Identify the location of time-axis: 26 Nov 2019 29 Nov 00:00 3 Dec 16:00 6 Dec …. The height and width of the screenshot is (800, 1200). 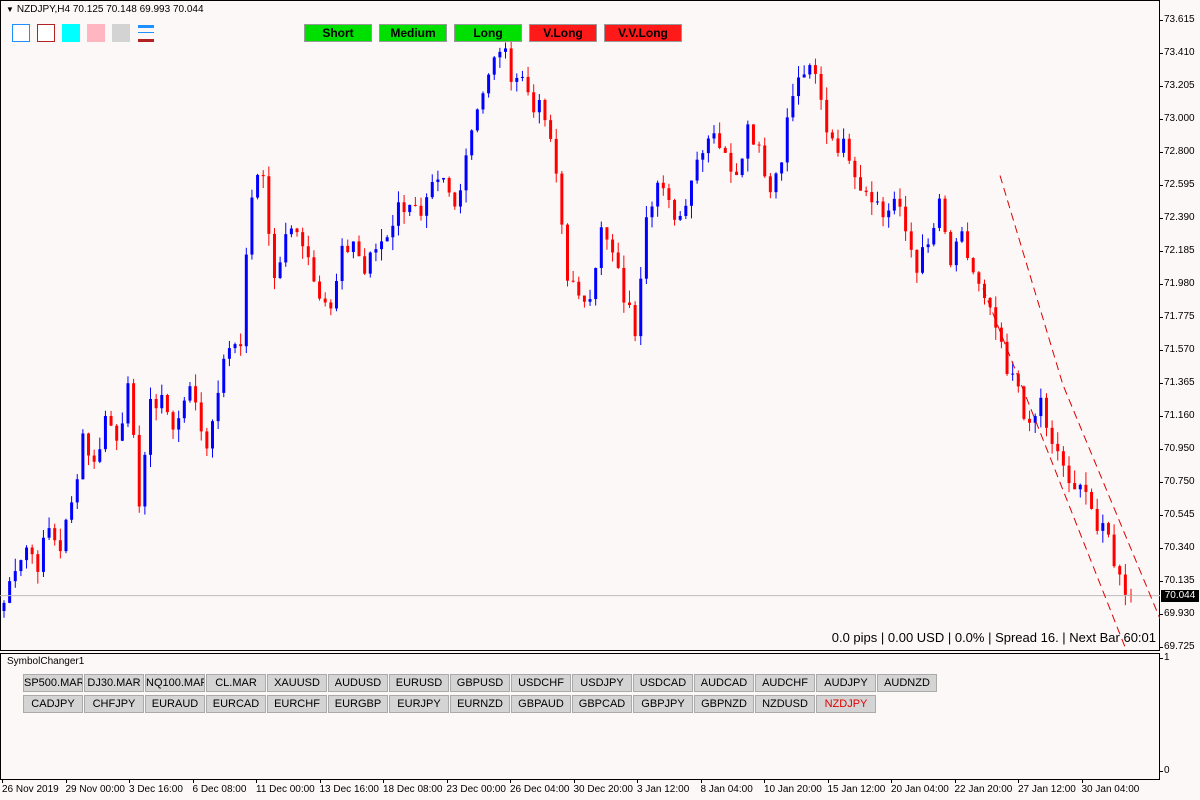
(600, 790).